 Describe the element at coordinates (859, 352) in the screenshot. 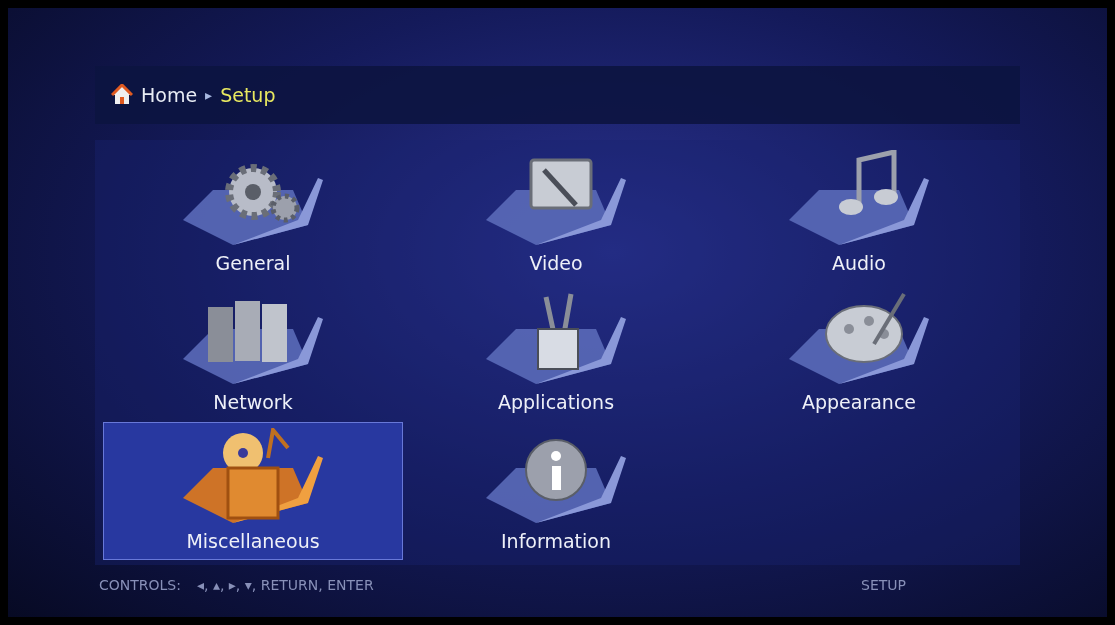

I see `menu-item: Appearance` at that location.